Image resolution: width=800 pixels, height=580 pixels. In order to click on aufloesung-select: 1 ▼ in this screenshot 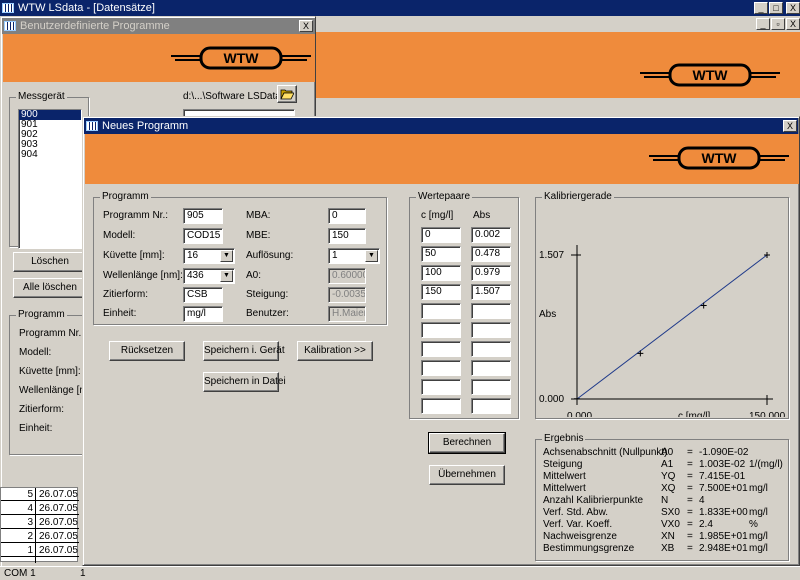, I will do `click(354, 256)`.